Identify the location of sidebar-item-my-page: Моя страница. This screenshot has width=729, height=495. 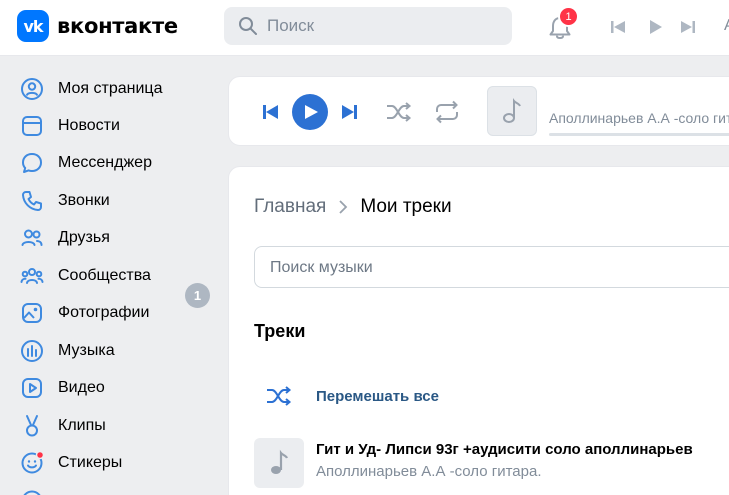
(118, 89).